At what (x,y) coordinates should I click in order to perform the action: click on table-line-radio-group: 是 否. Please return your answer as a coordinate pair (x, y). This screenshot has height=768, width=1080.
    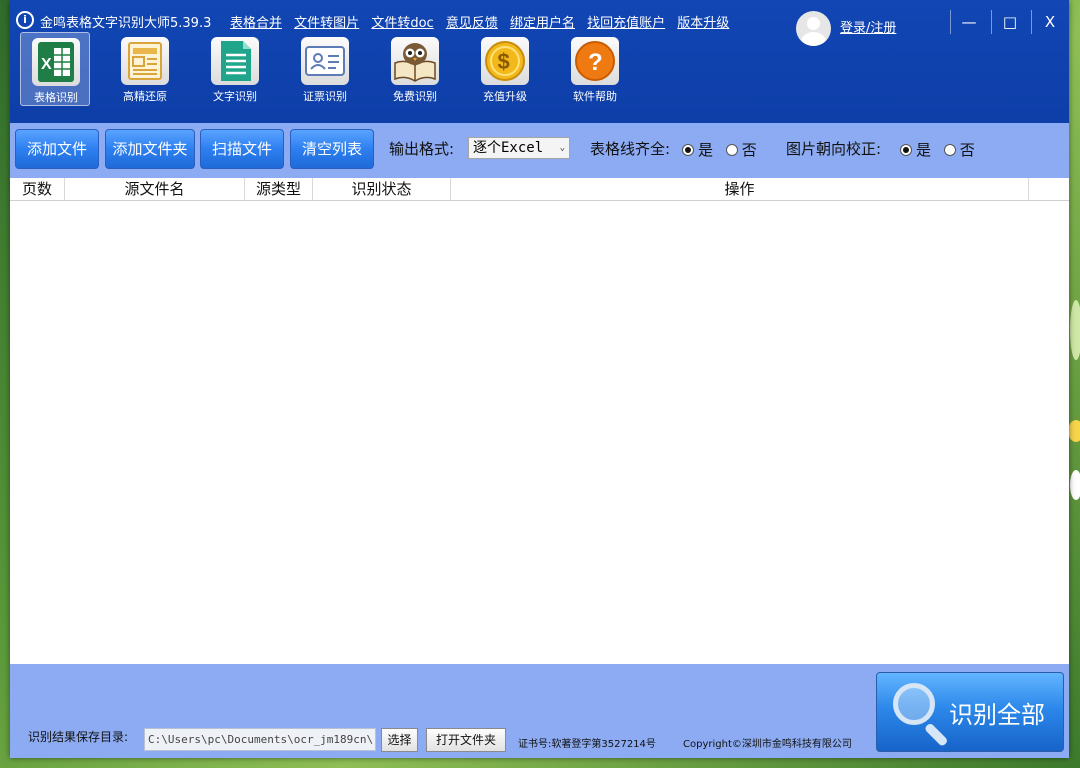
    Looking at the image, I should click on (721, 149).